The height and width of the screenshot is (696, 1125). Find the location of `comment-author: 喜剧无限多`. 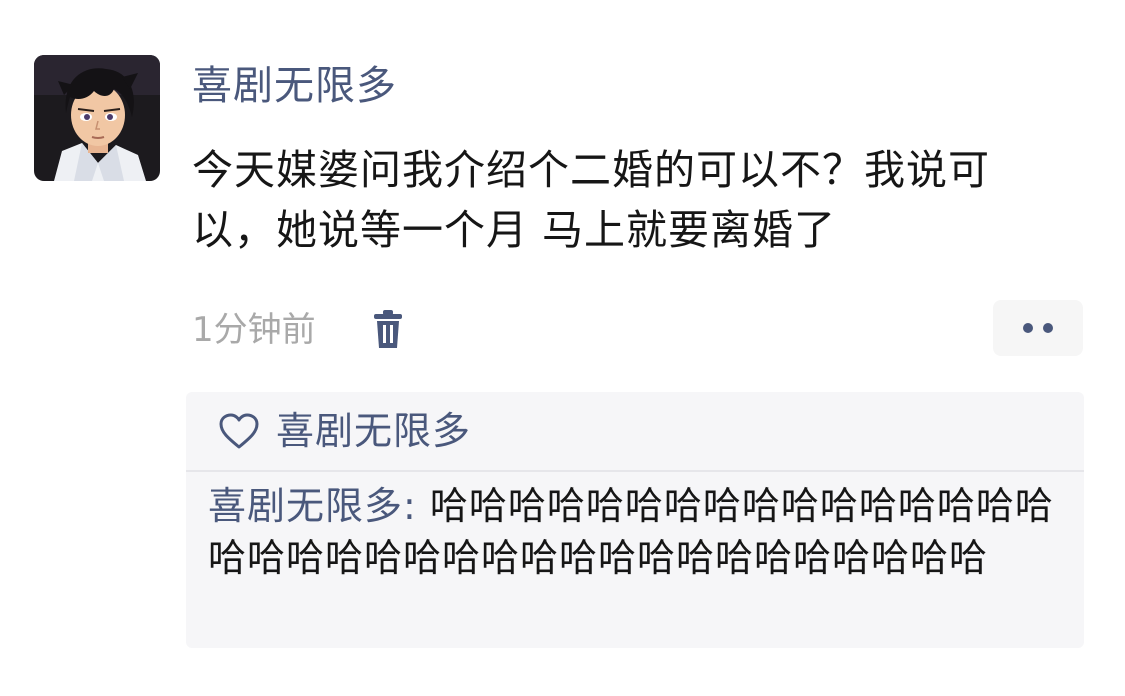

comment-author: 喜剧无限多 is located at coordinates (305, 506).